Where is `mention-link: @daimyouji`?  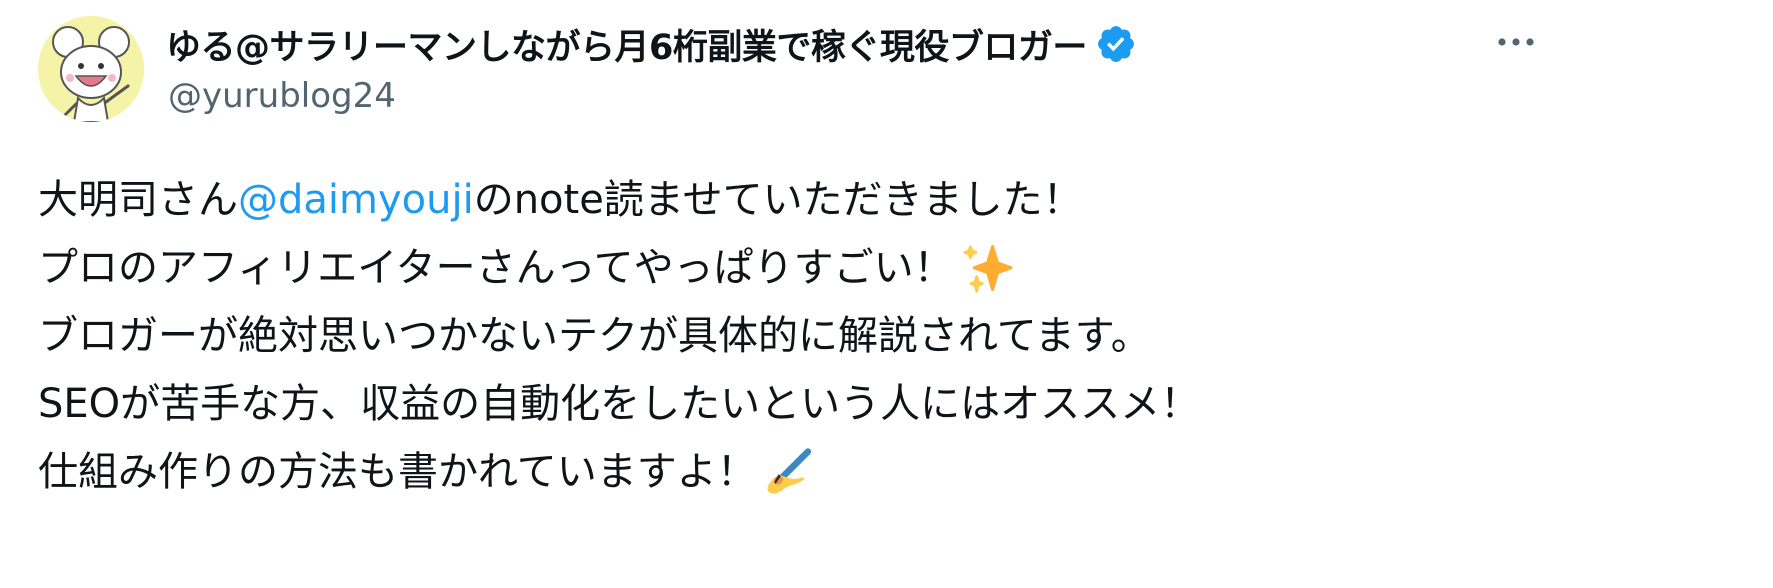
mention-link: @daimyouji is located at coordinates (356, 200).